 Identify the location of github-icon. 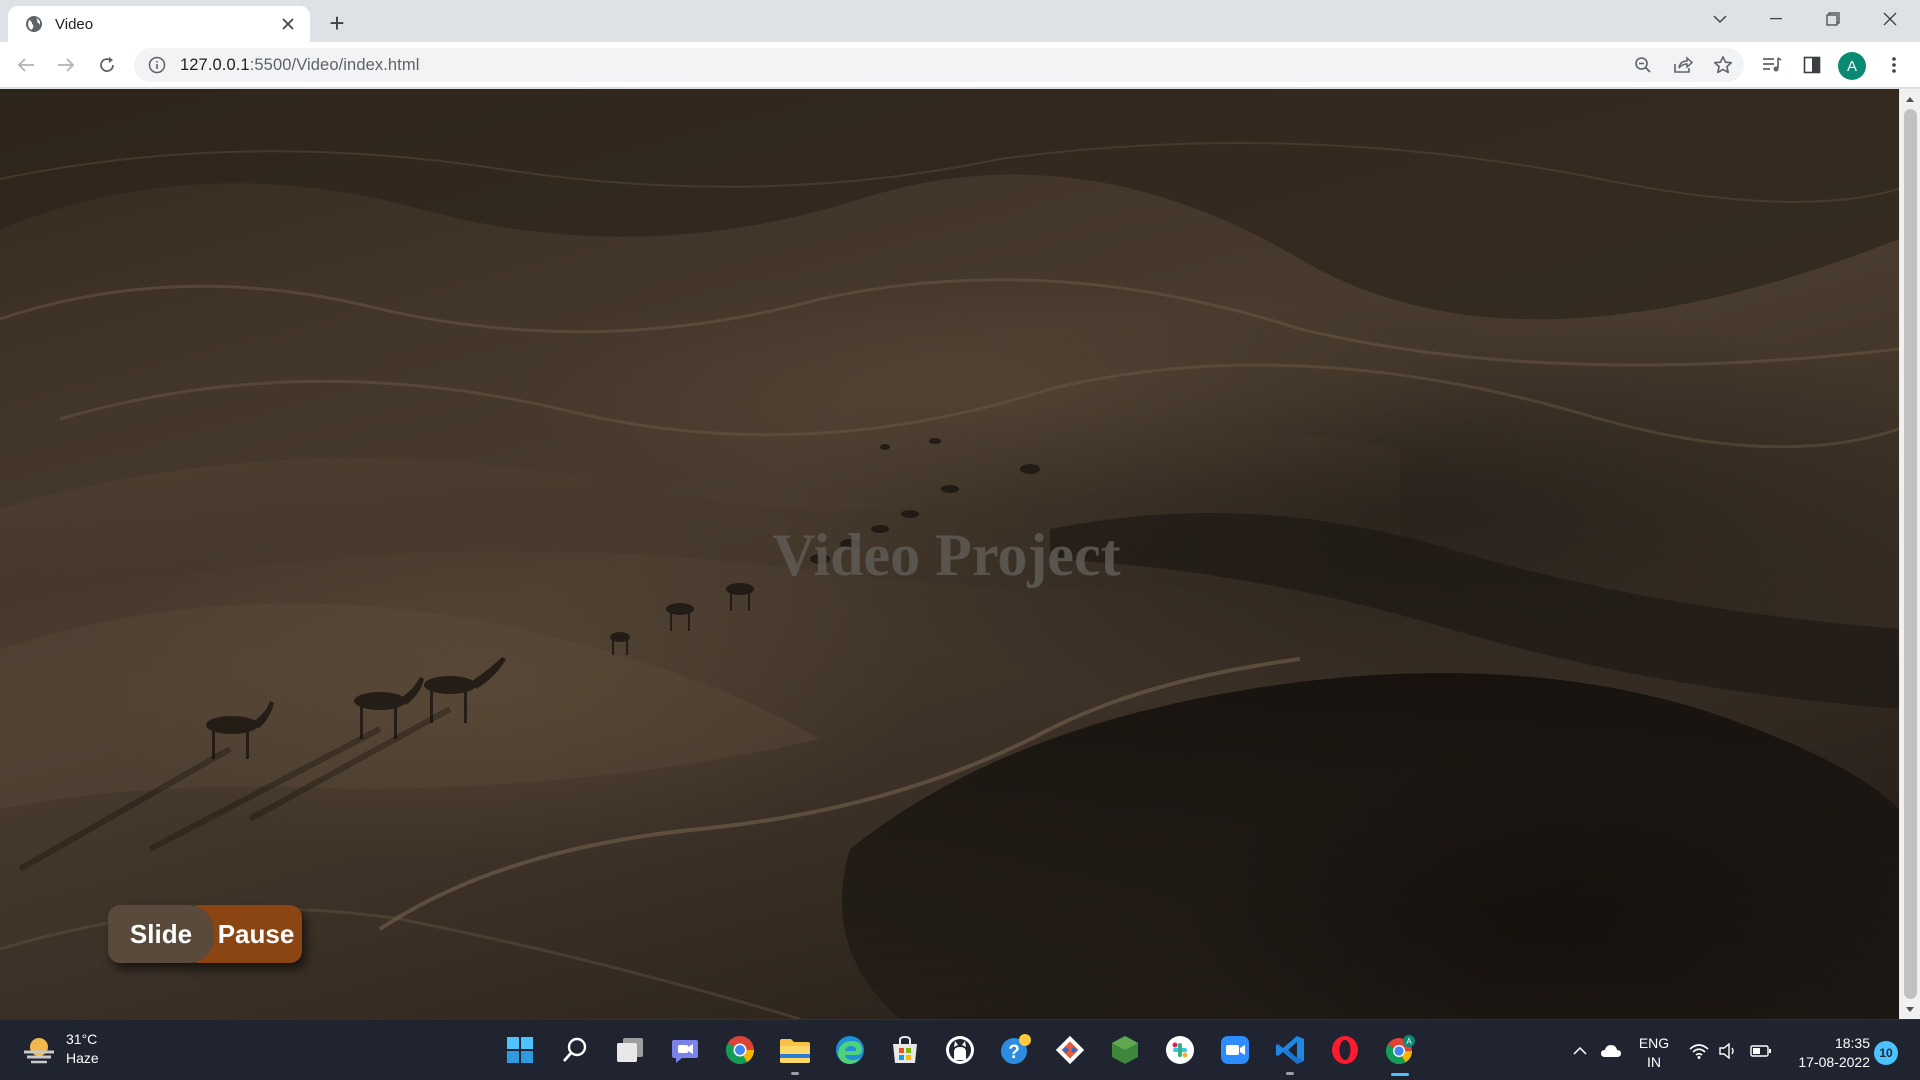
(960, 1050).